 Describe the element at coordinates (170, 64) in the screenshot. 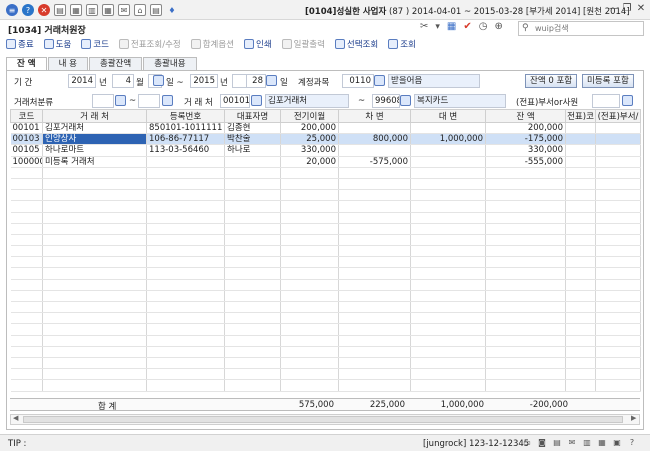

I see `tab-summary-detail: 총괄내용` at that location.